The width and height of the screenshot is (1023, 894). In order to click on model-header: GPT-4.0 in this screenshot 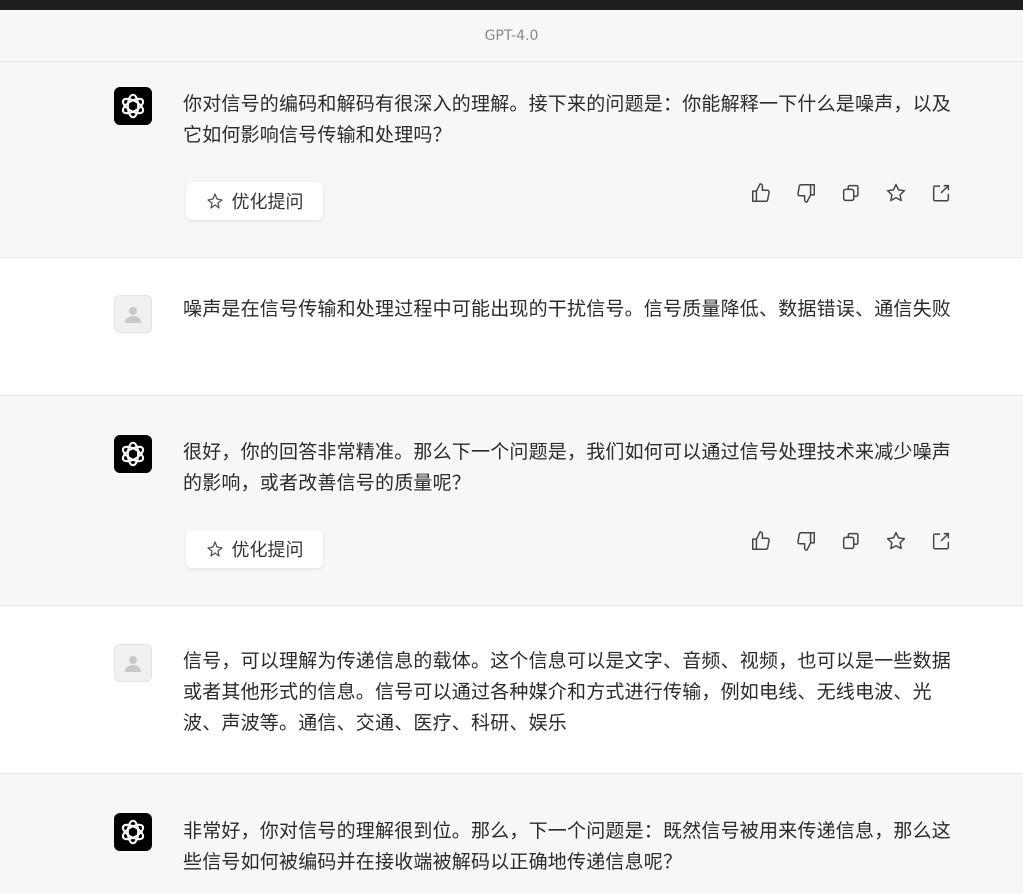, I will do `click(511, 36)`.